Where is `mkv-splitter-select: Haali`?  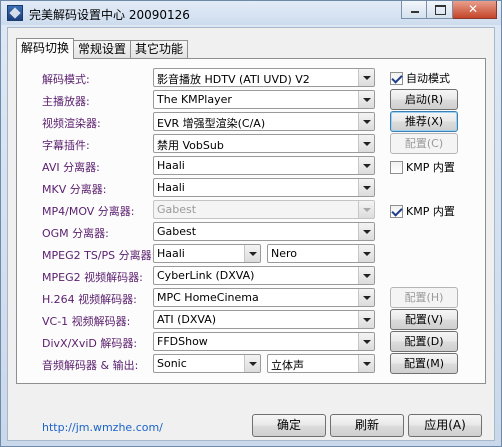
mkv-splitter-select: Haali is located at coordinates (264, 187).